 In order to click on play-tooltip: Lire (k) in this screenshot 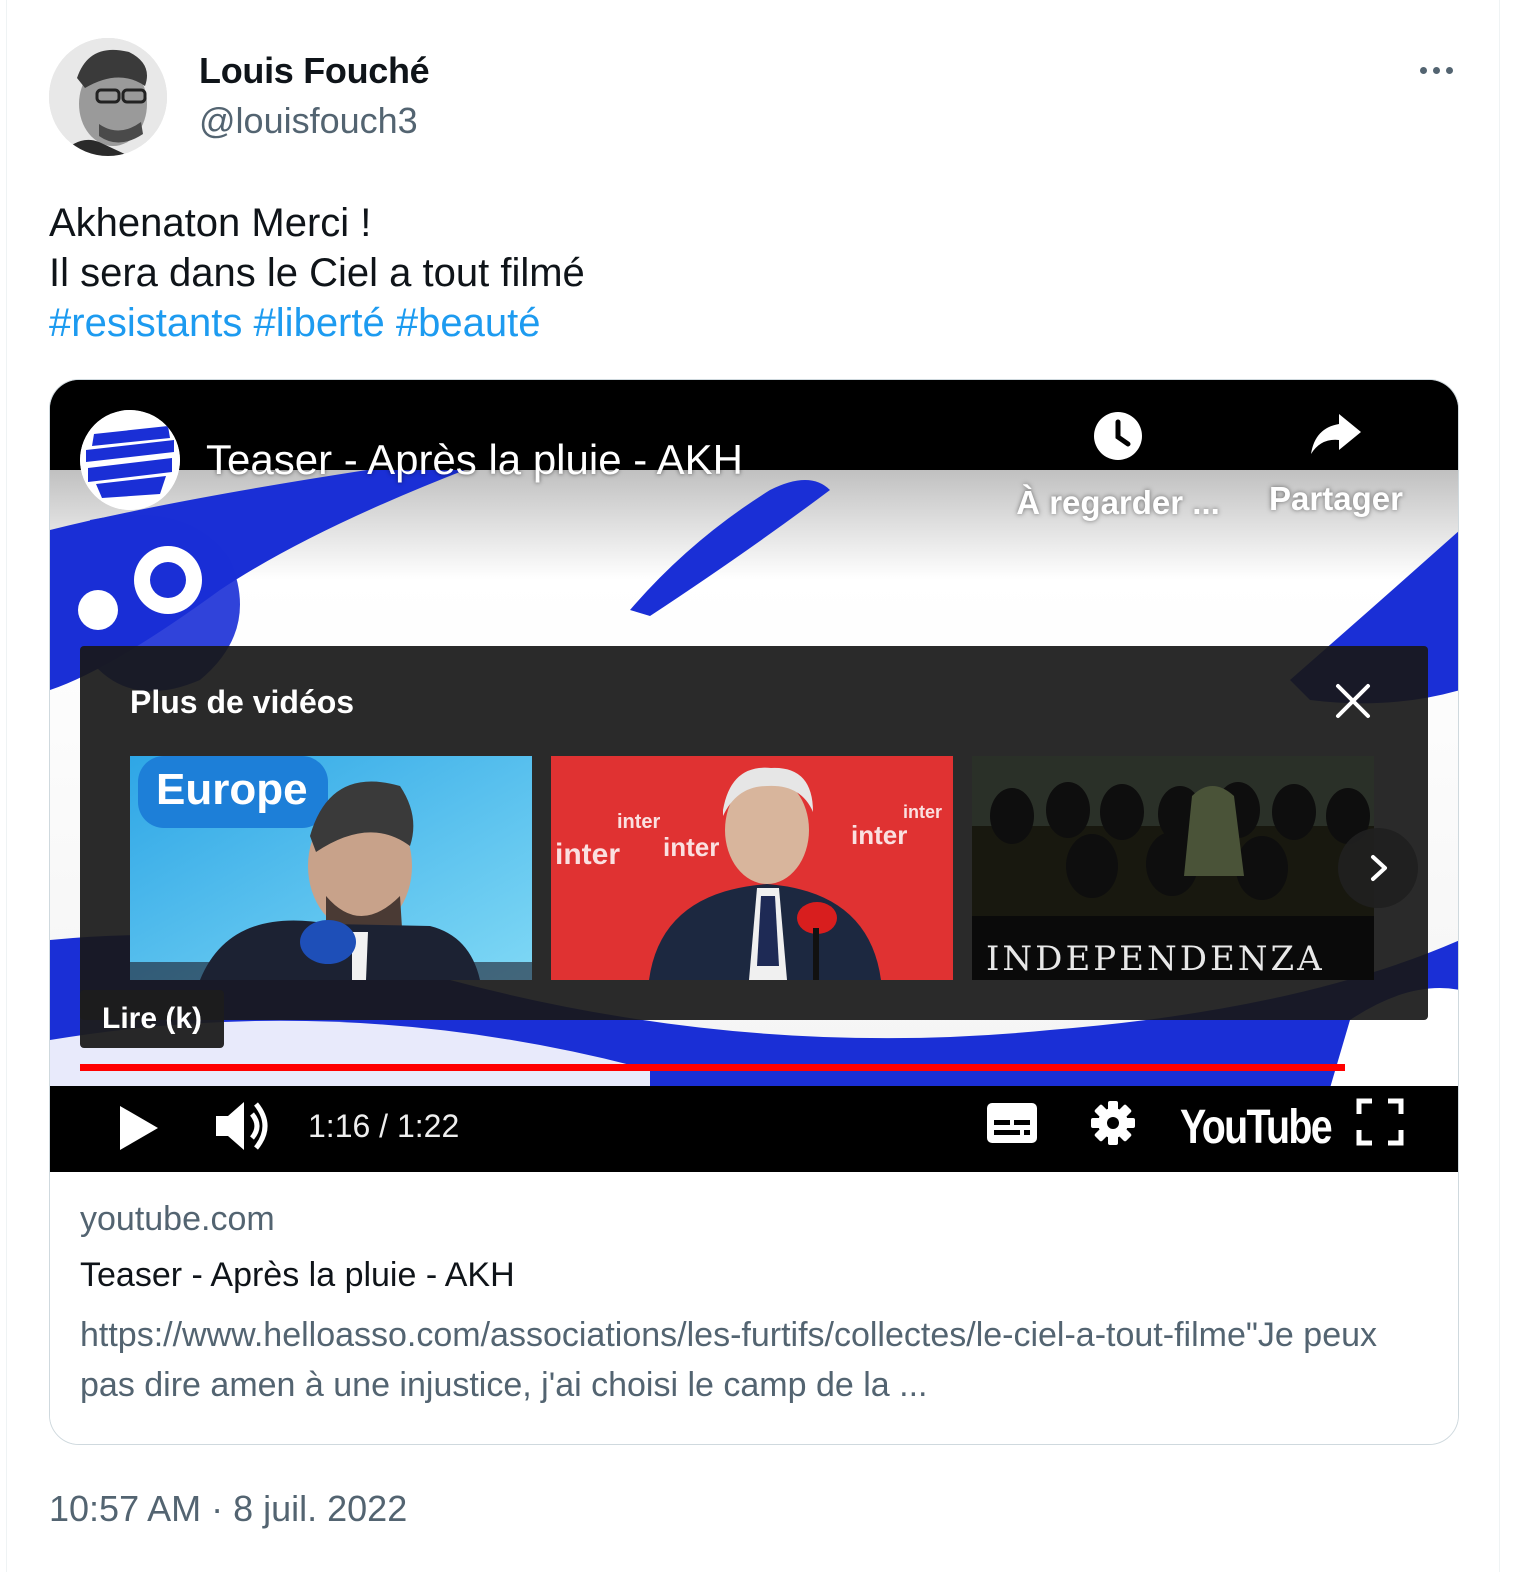, I will do `click(152, 1019)`.